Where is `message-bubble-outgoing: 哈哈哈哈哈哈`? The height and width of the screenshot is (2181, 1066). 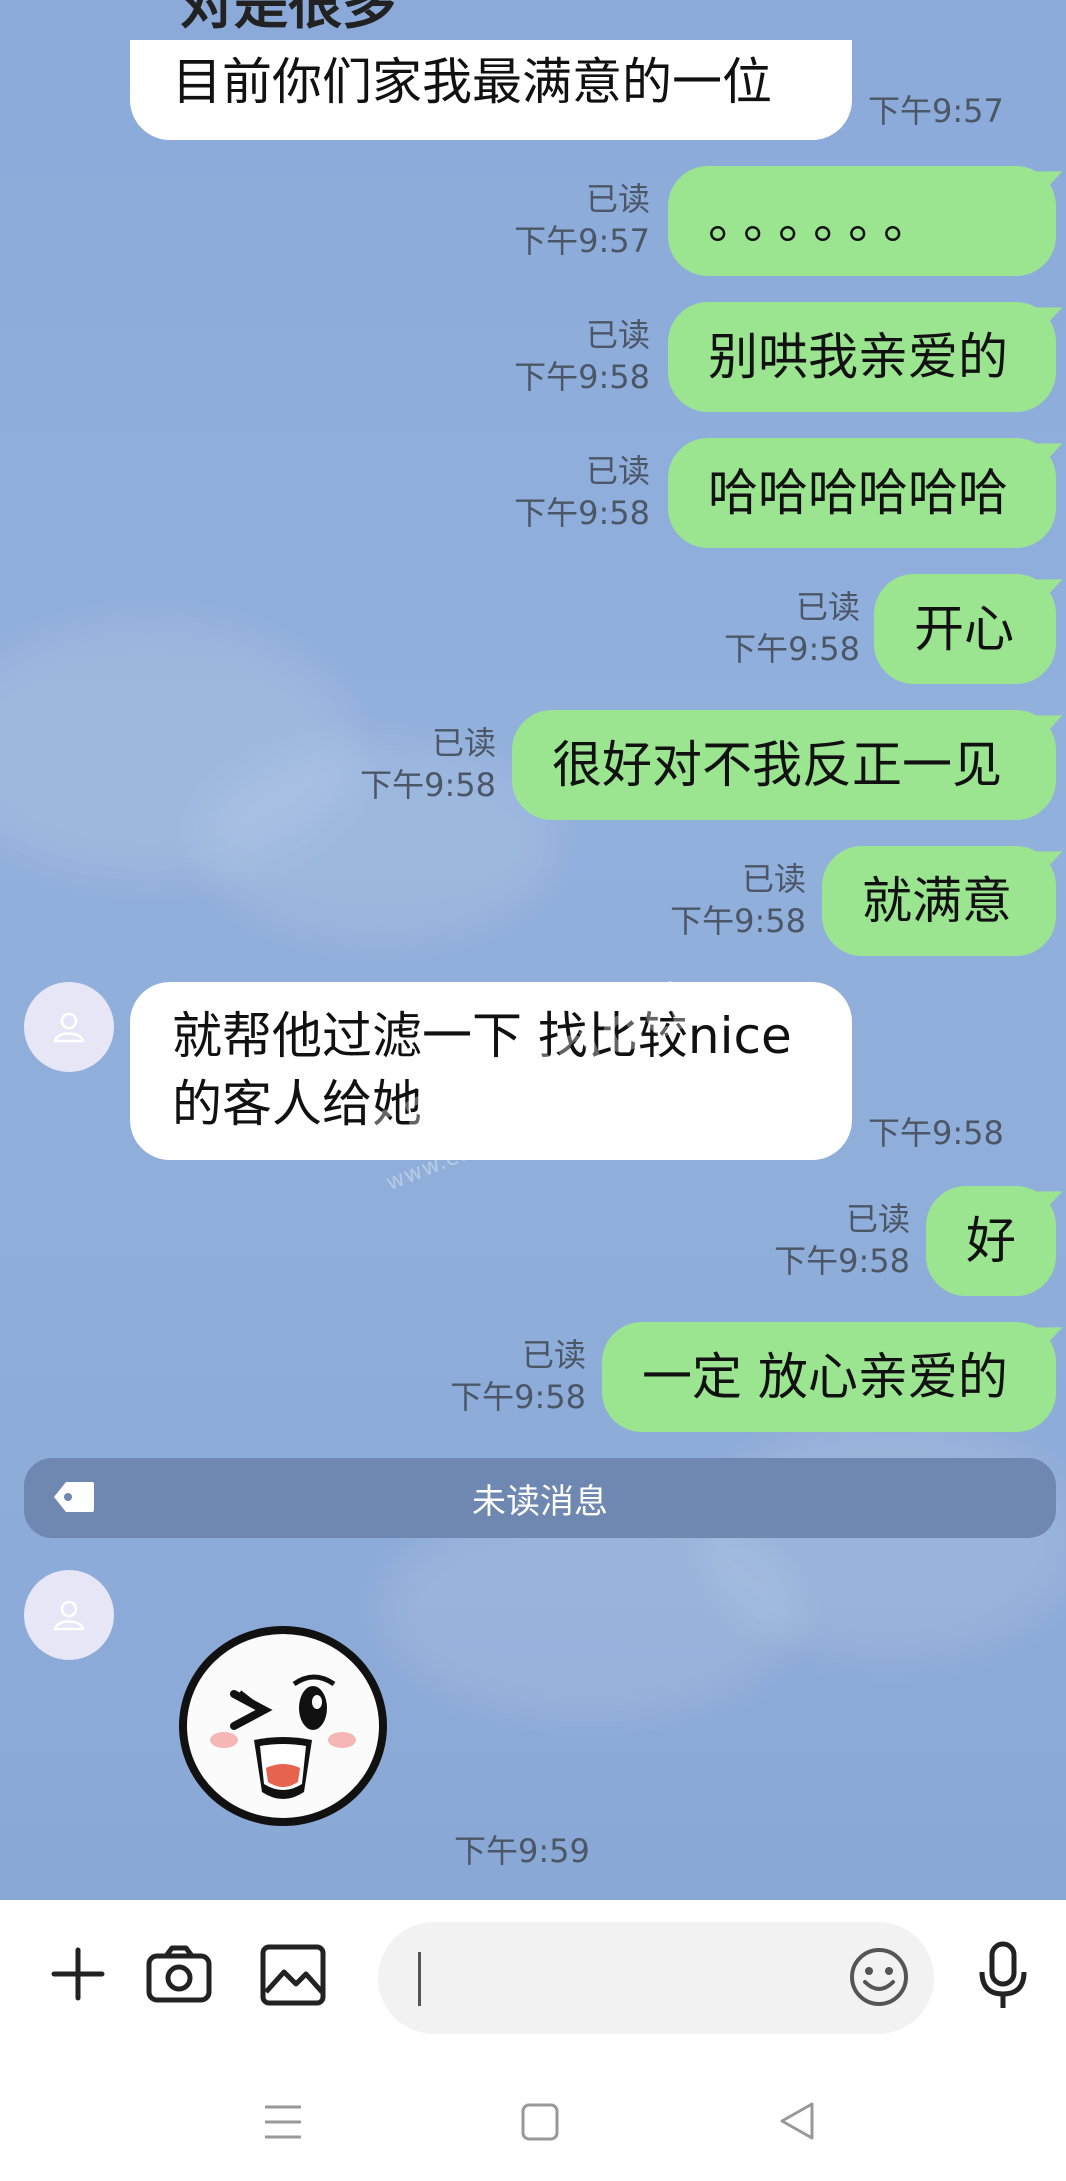 message-bubble-outgoing: 哈哈哈哈哈哈 is located at coordinates (862, 493).